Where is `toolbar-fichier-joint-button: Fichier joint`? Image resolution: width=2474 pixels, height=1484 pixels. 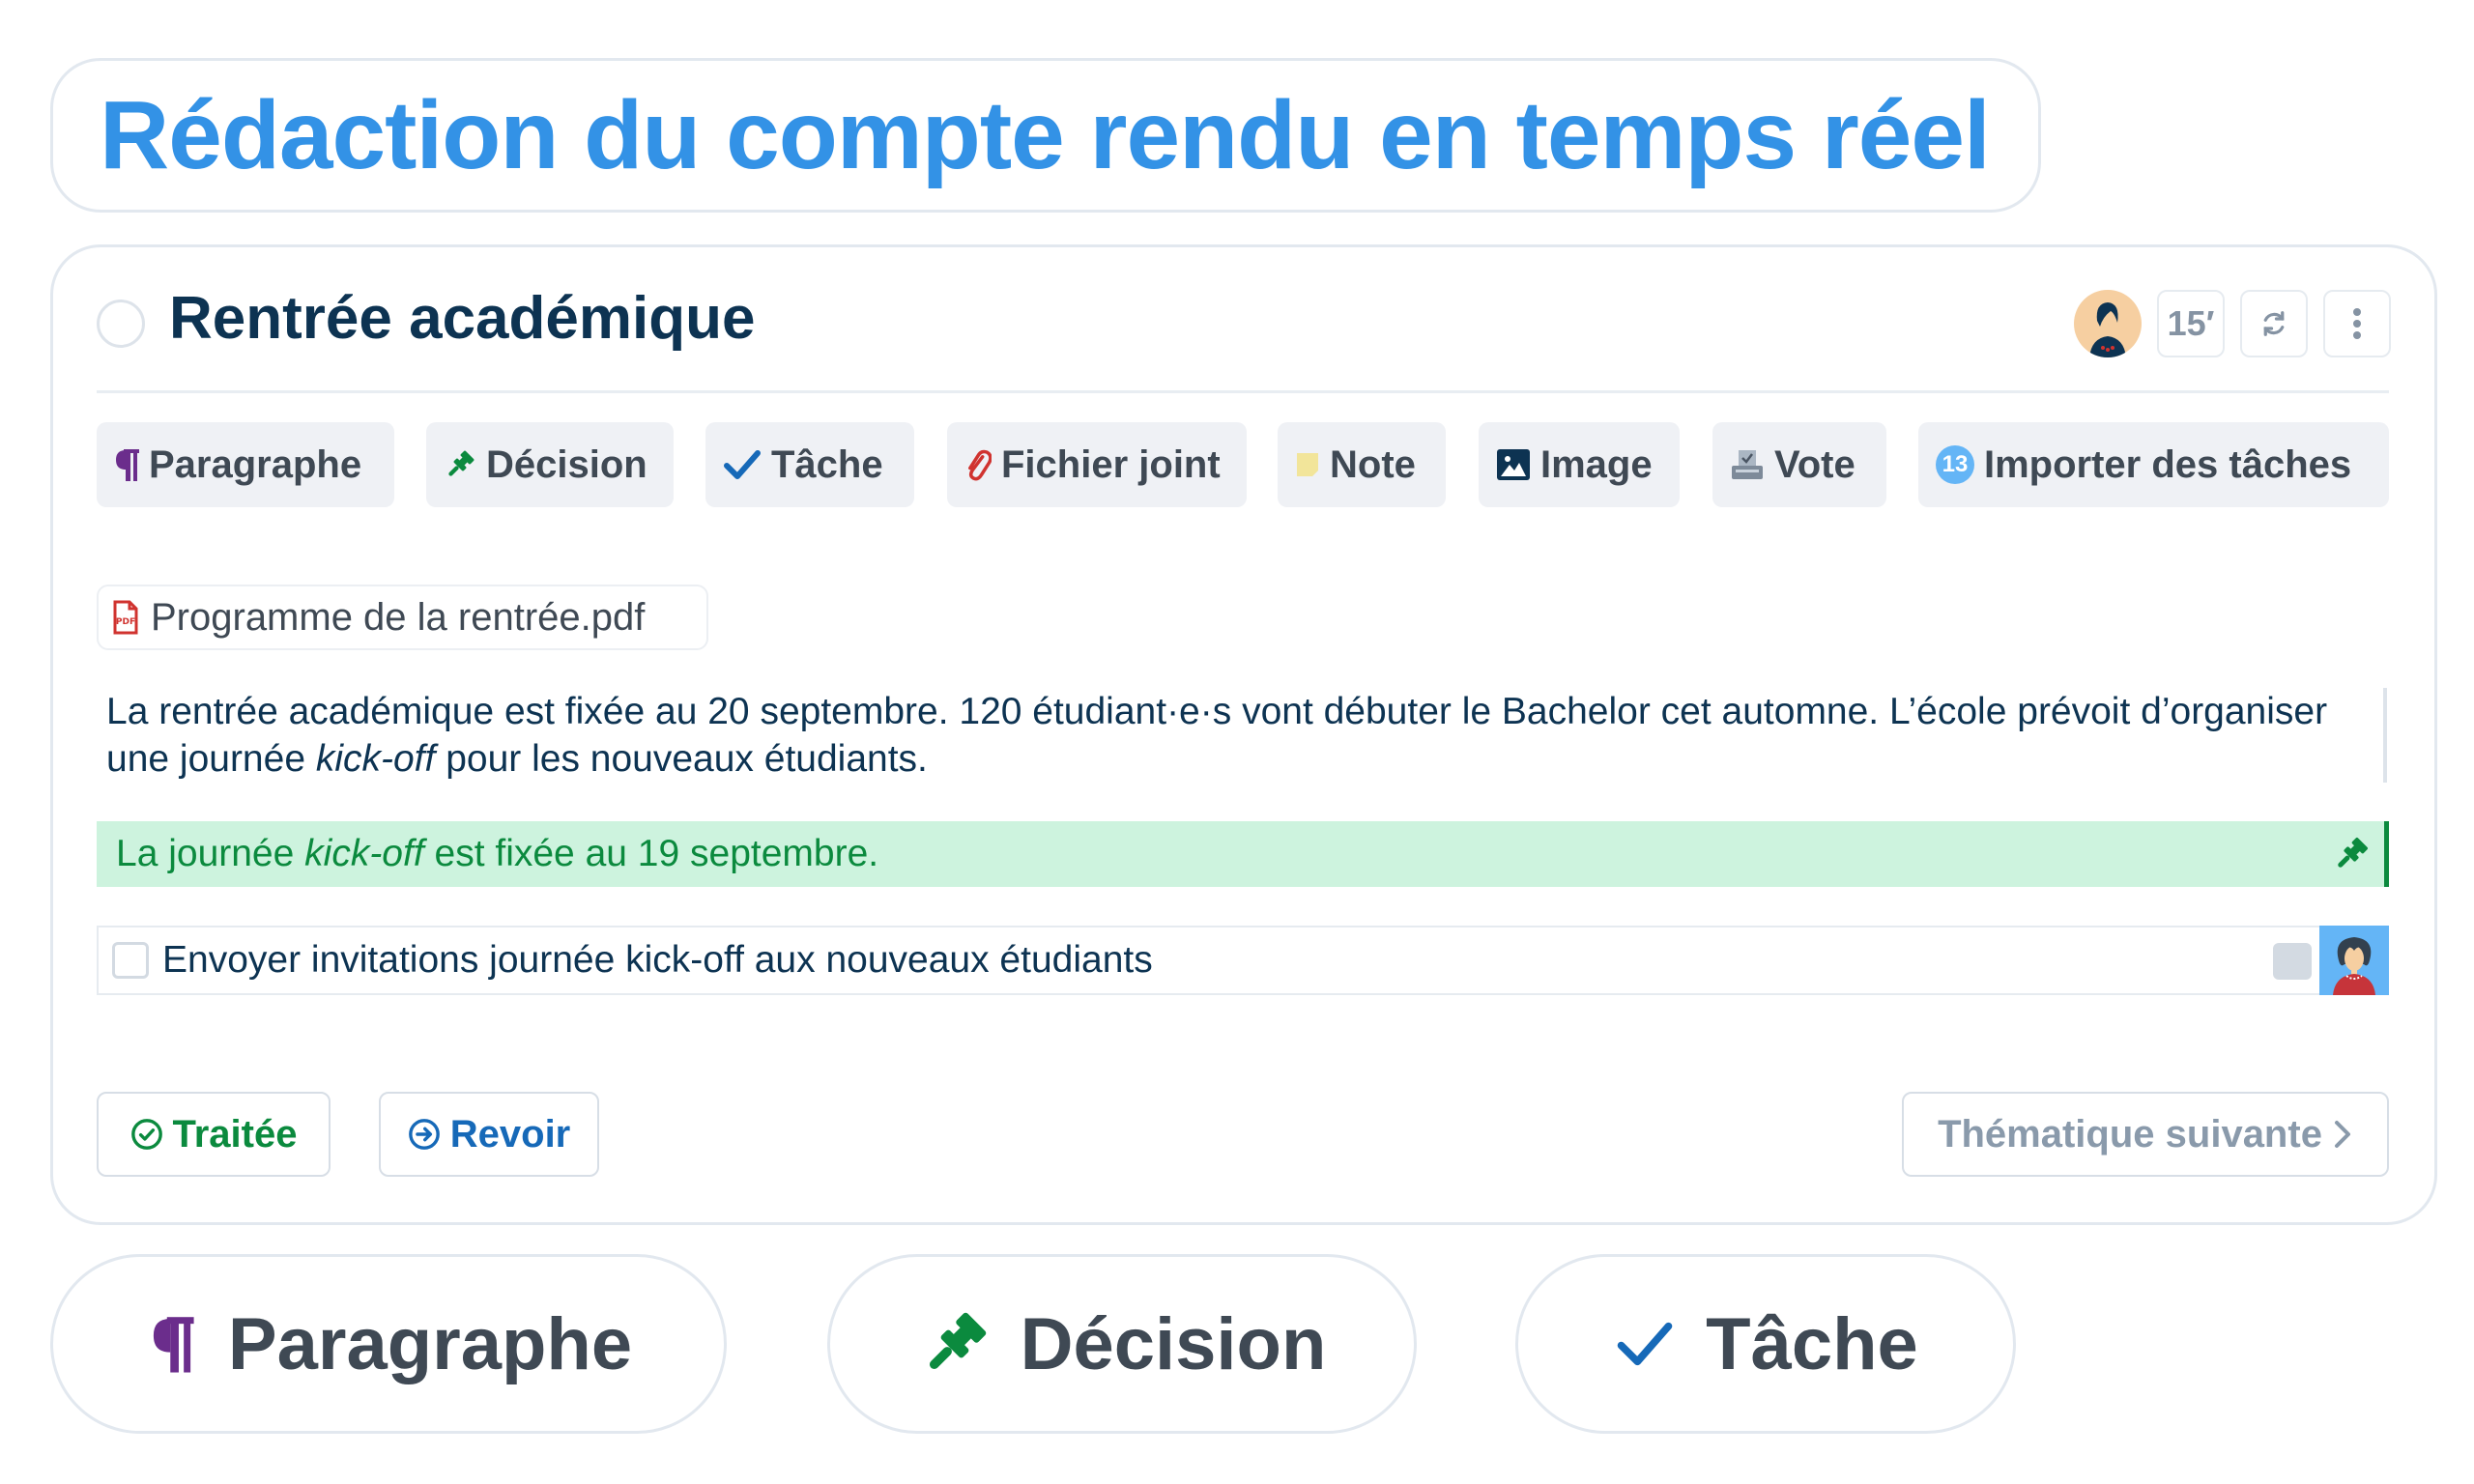 toolbar-fichier-joint-button: Fichier joint is located at coordinates (1097, 465).